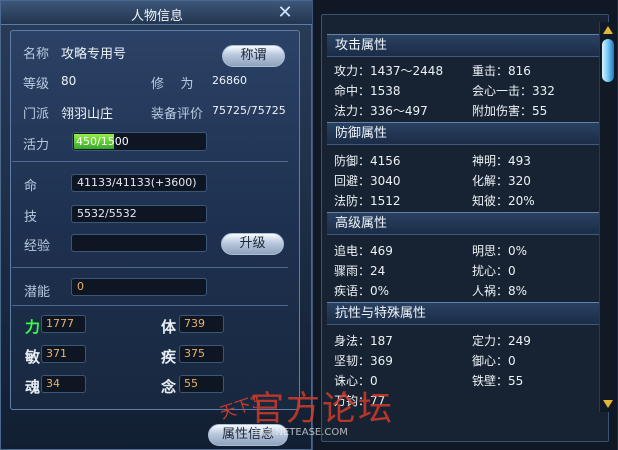 The image size is (618, 450). Describe the element at coordinates (36, 54) in the screenshot. I see `name-label: 名称` at that location.